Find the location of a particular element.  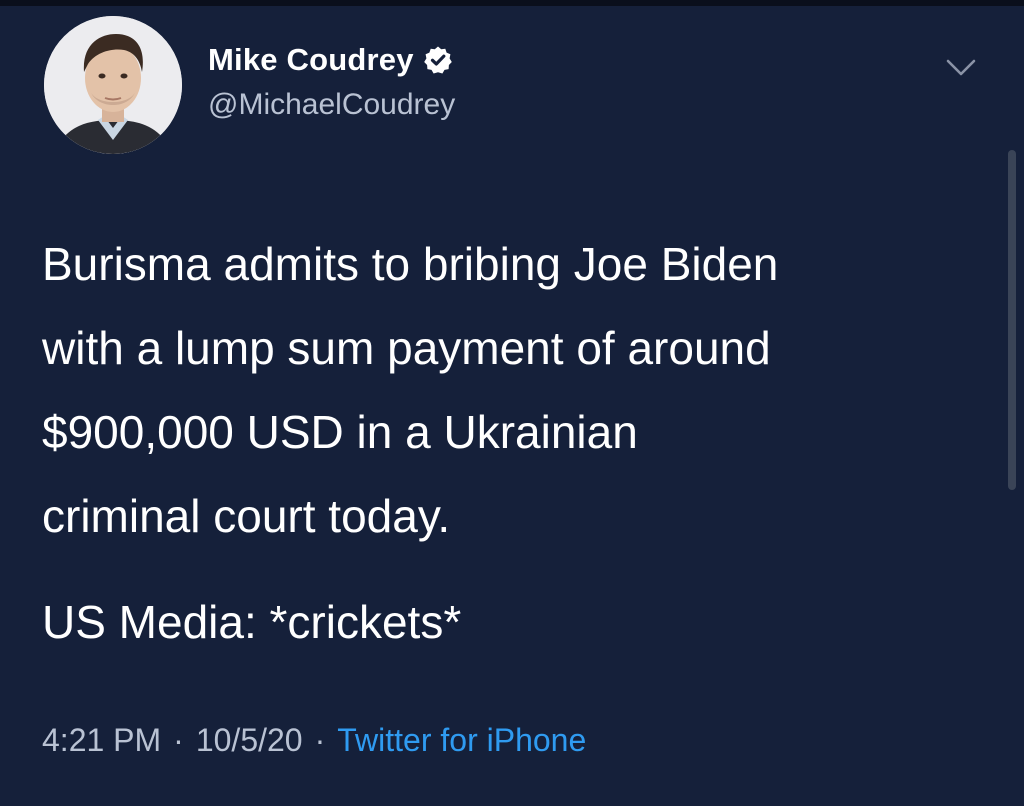

display-name-row: Mike Coudrey is located at coordinates (331, 60).